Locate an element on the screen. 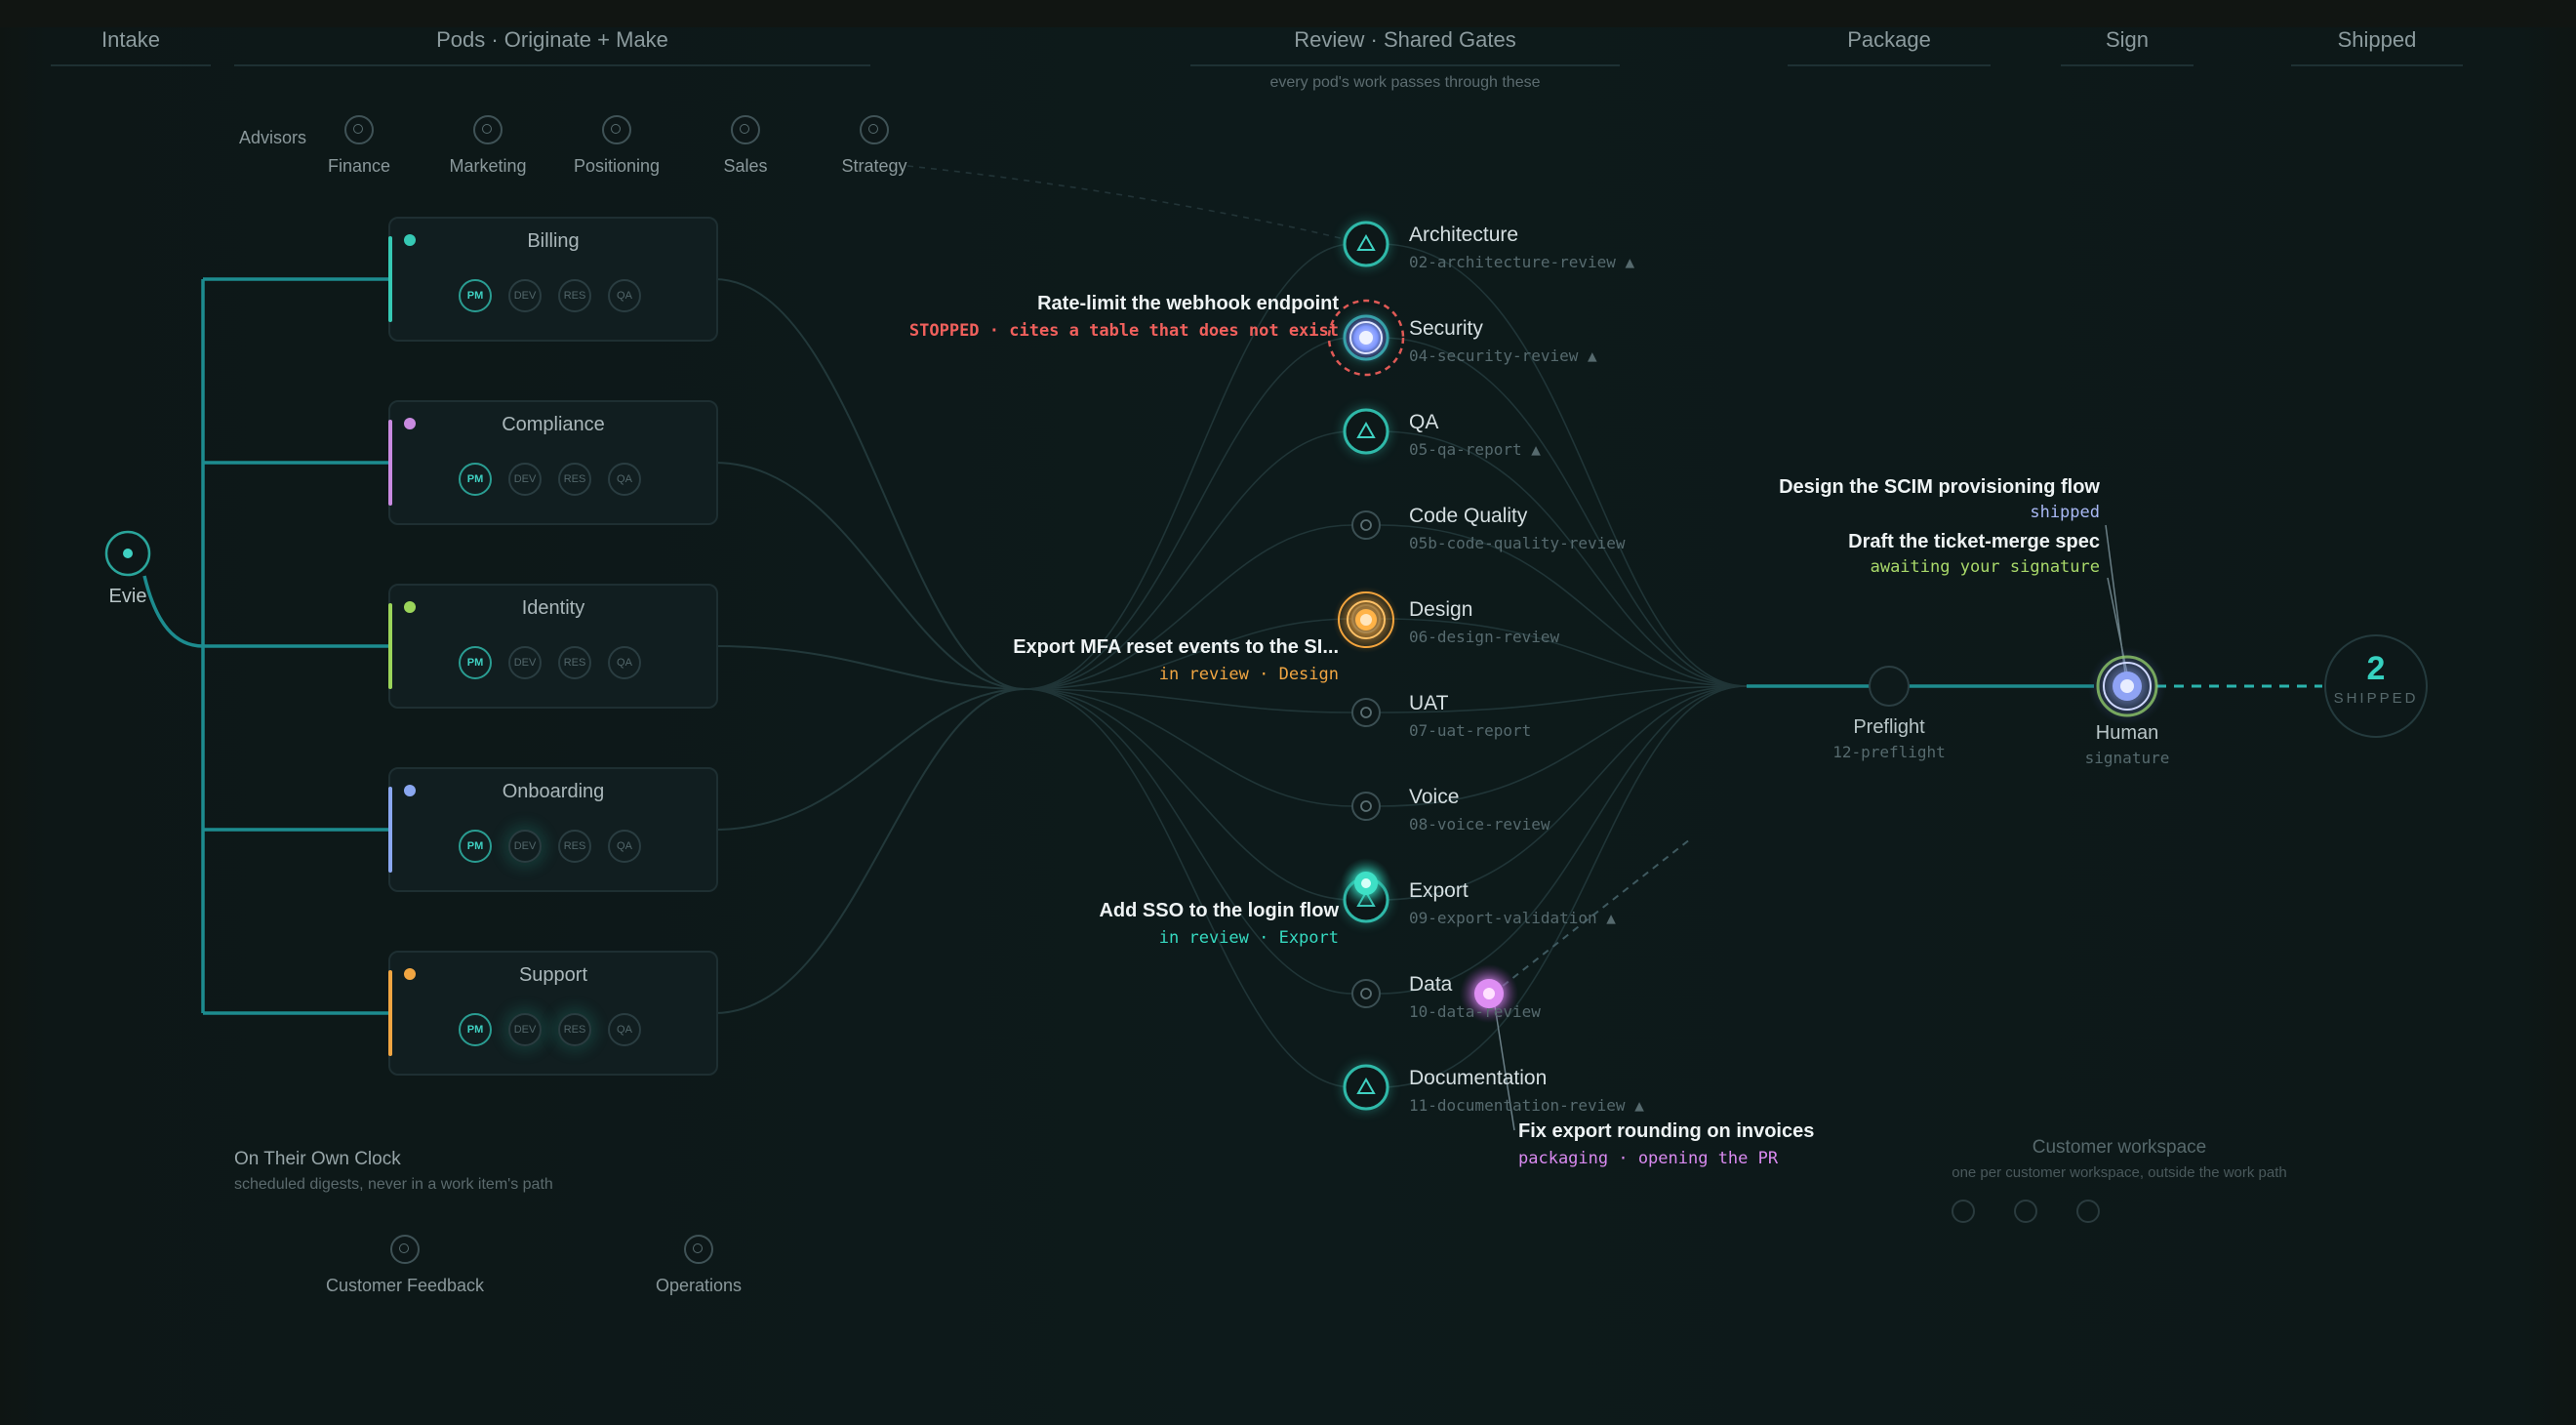  gate-node-data is located at coordinates (1366, 994).